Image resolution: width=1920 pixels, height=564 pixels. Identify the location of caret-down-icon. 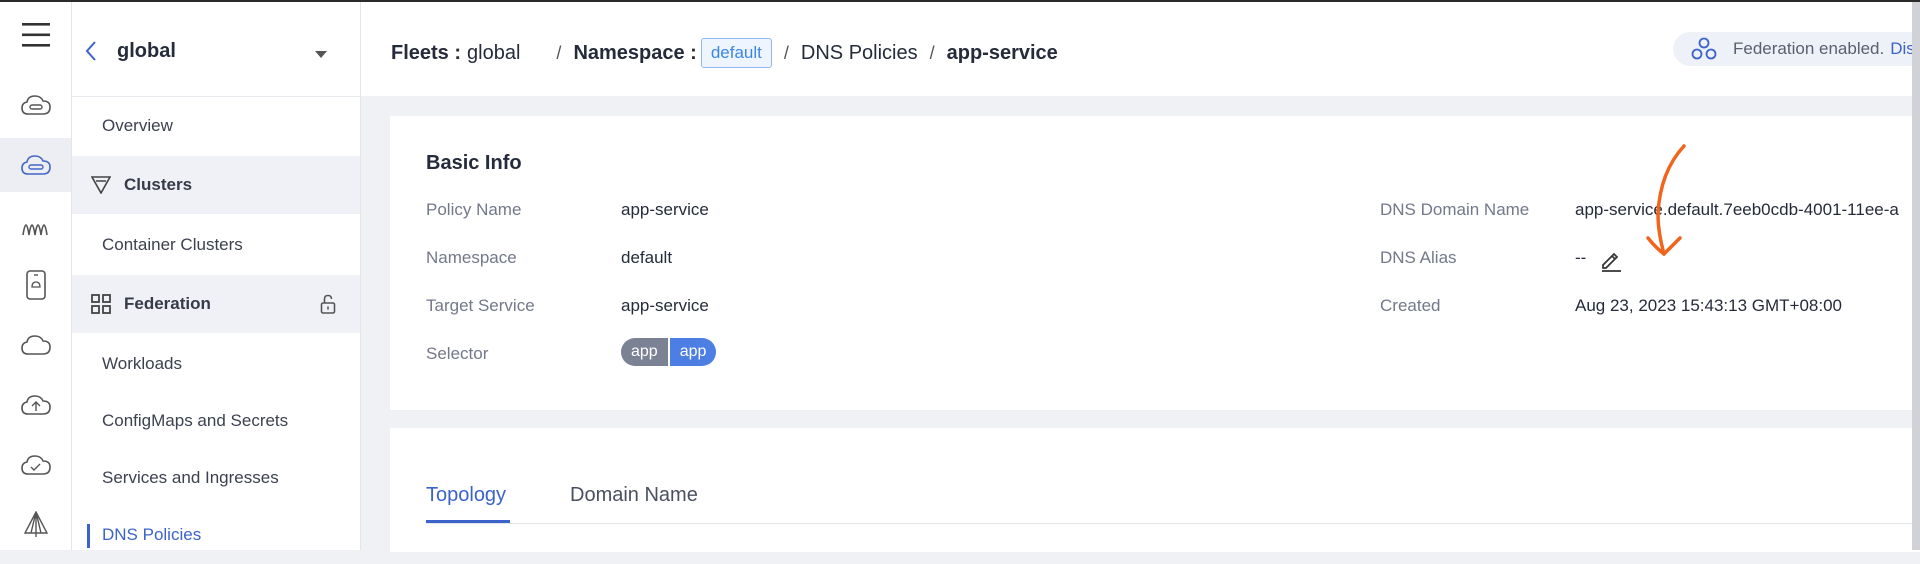
(321, 55).